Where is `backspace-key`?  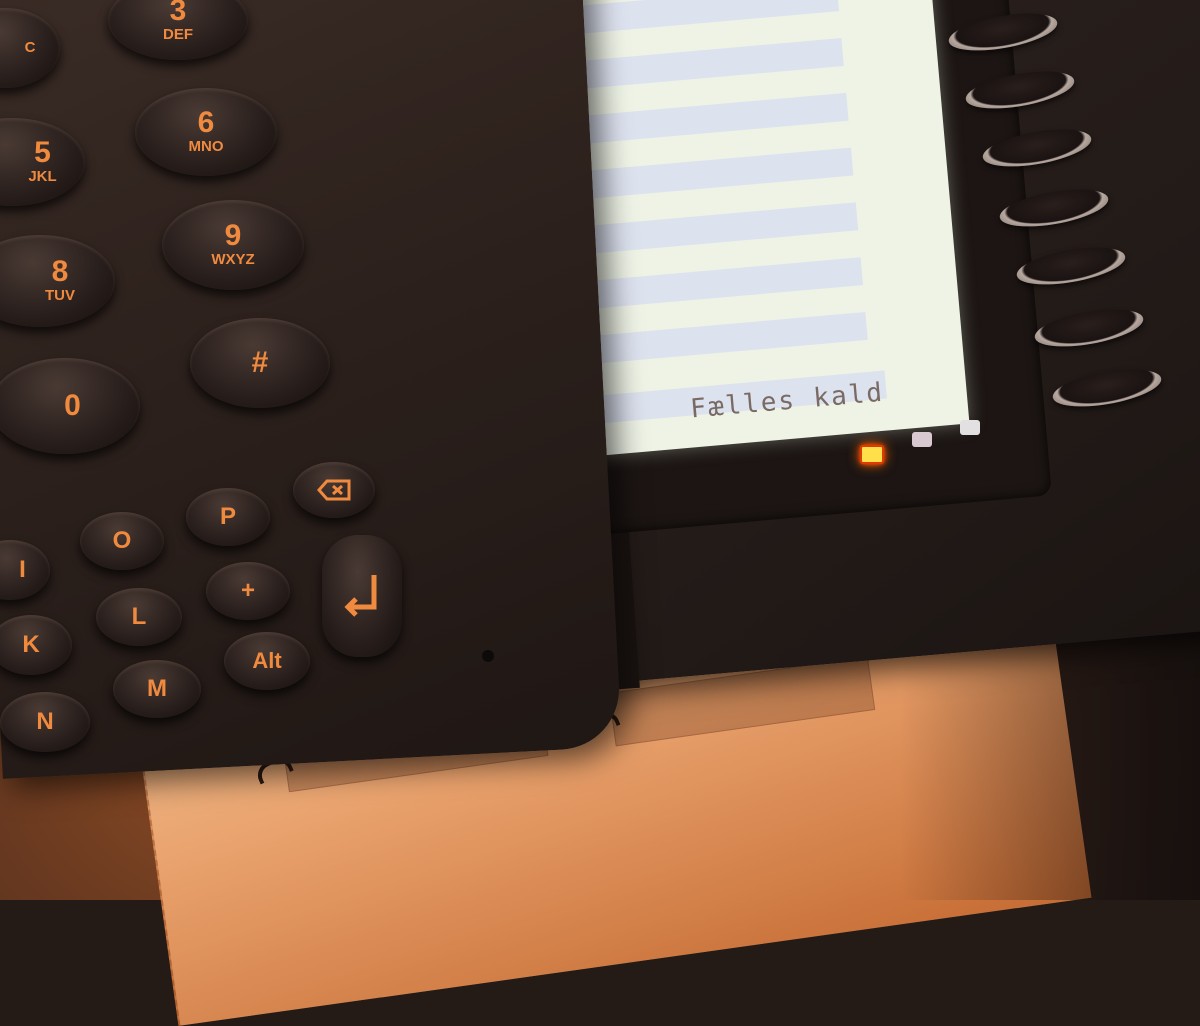 backspace-key is located at coordinates (334, 490).